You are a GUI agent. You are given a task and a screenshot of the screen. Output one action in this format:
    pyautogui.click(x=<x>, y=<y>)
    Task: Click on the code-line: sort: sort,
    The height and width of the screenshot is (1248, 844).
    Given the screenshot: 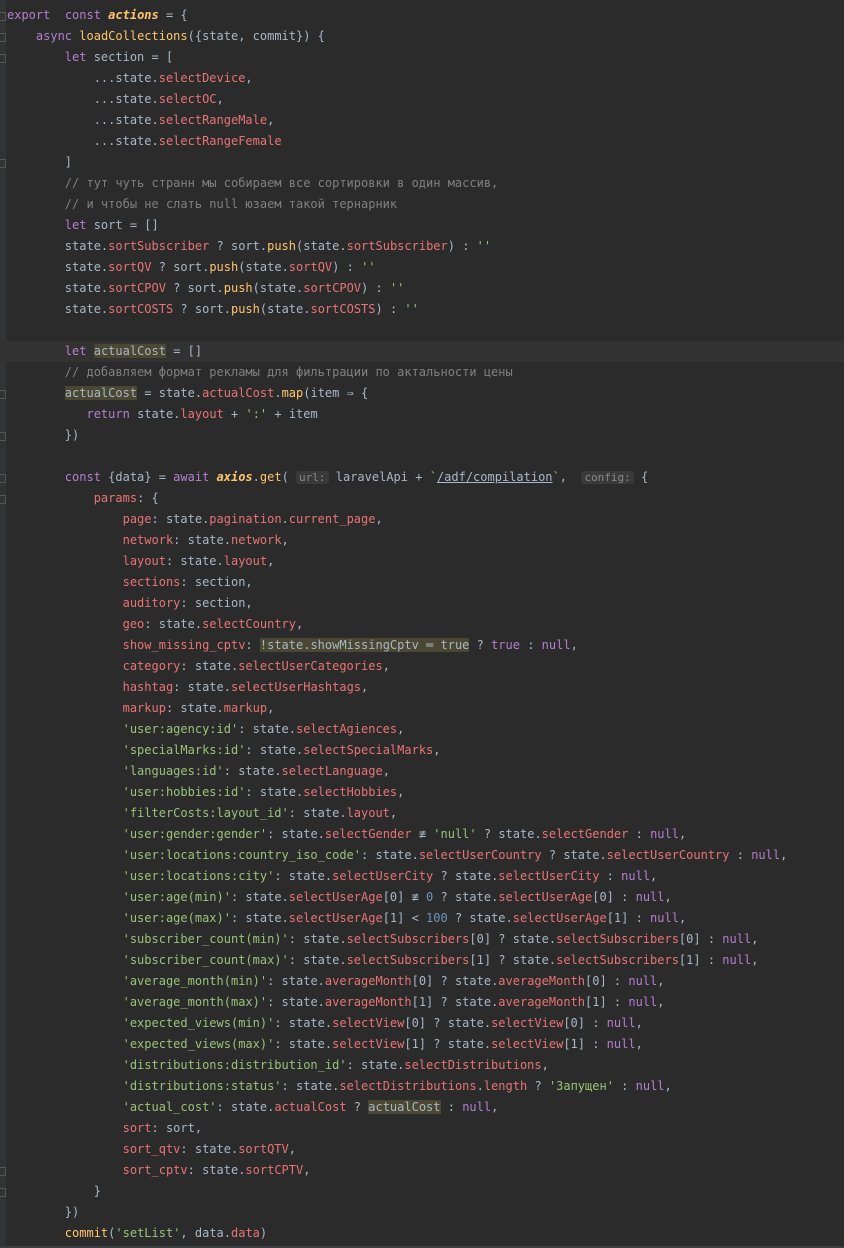 What is the action you would take?
    pyautogui.click(x=422, y=1128)
    